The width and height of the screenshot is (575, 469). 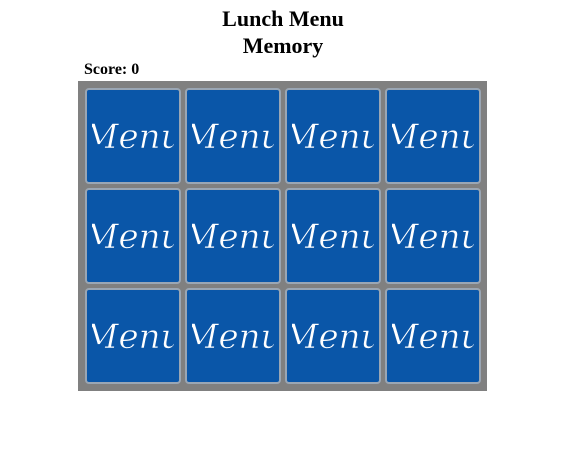 What do you see at coordinates (106, 69) in the screenshot?
I see `score-label: Score:` at bounding box center [106, 69].